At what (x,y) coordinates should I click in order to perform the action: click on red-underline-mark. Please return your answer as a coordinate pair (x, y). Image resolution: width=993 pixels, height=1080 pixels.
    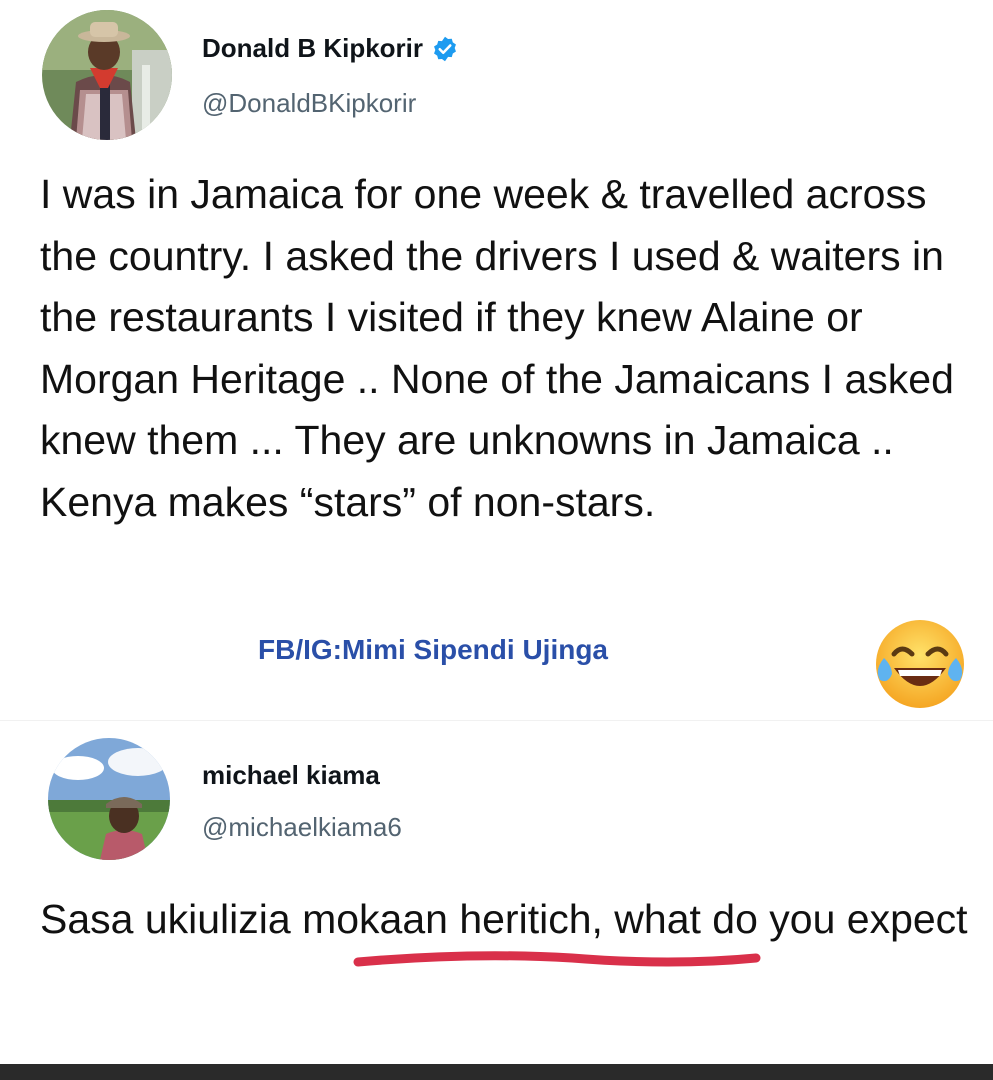
    Looking at the image, I should click on (557, 959).